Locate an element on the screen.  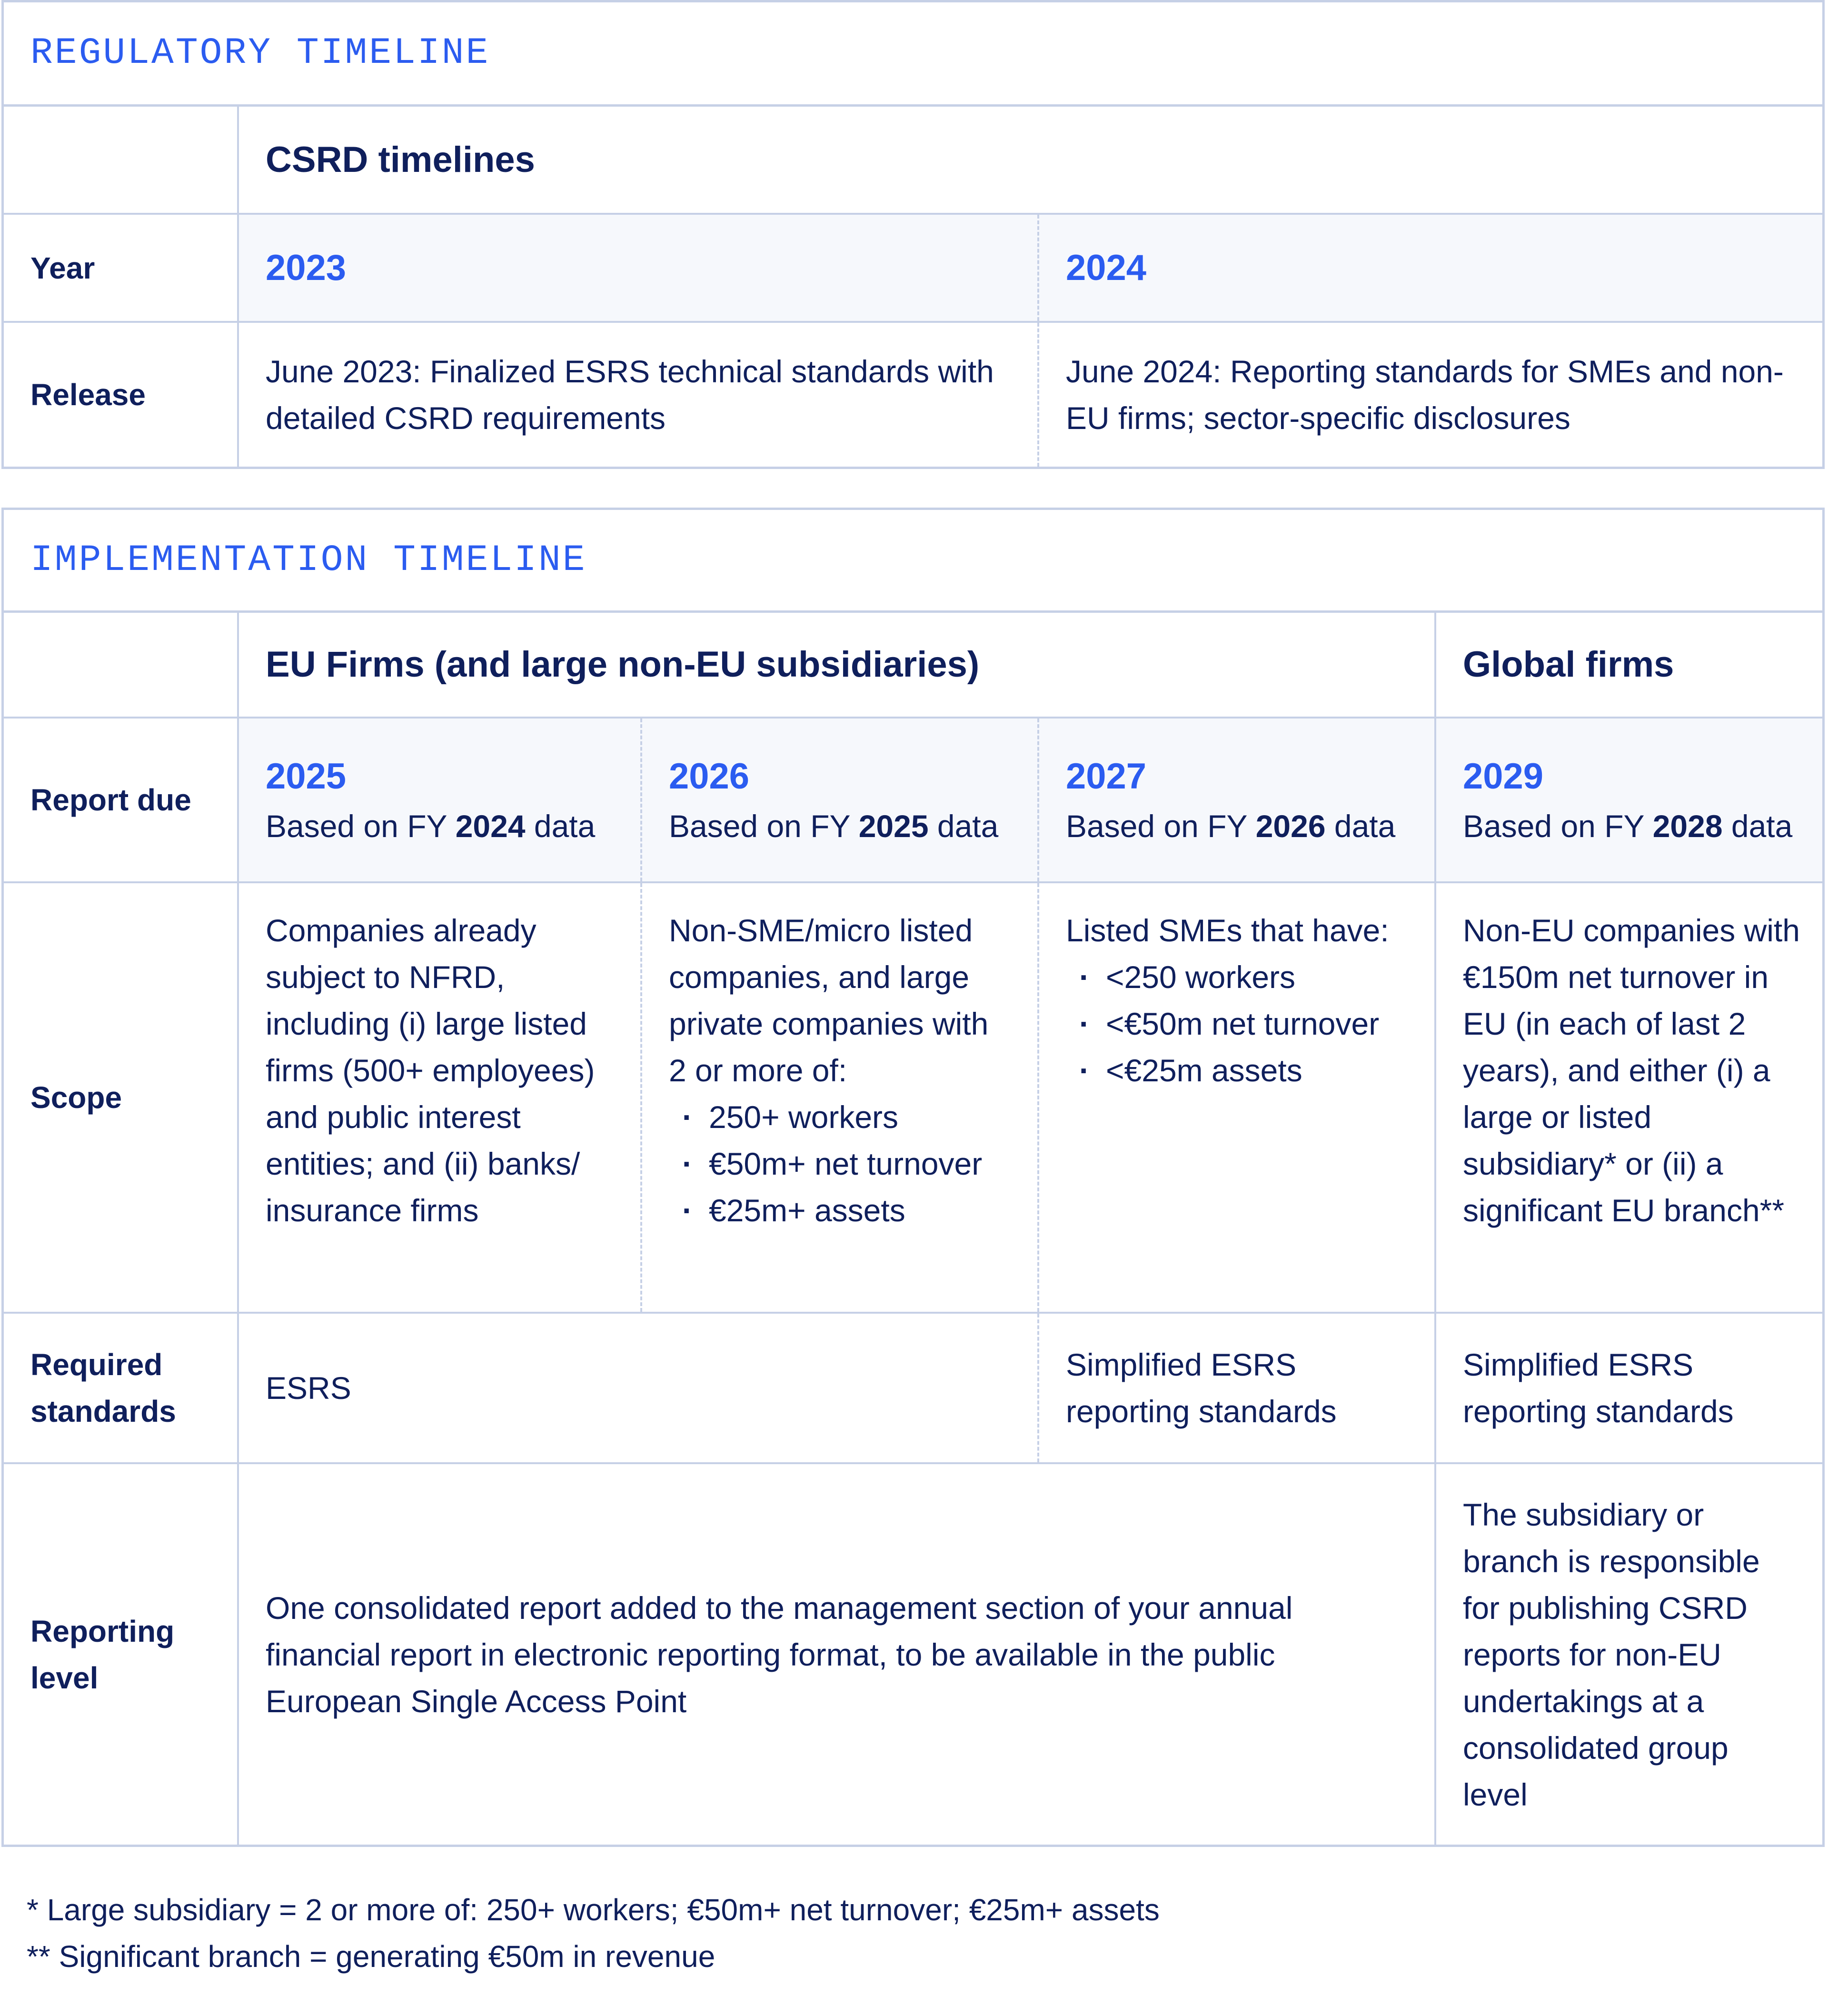
report-year: 2025 is located at coordinates (306, 776).